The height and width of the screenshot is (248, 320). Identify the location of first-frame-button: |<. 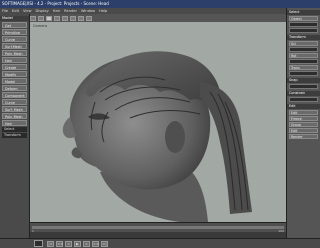
(50, 243).